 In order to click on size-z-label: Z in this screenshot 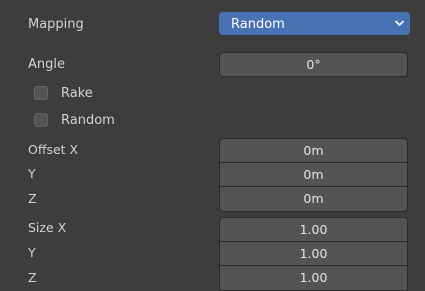, I will do `click(32, 277)`.